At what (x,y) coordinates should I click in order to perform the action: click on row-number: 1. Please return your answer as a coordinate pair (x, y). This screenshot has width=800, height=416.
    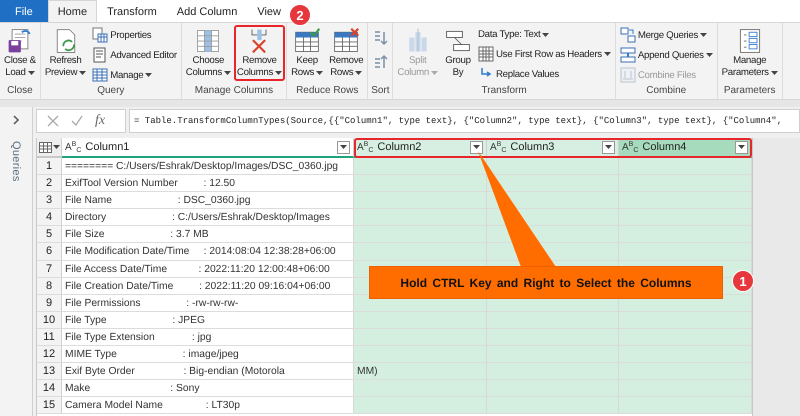
    Looking at the image, I should click on (49, 167).